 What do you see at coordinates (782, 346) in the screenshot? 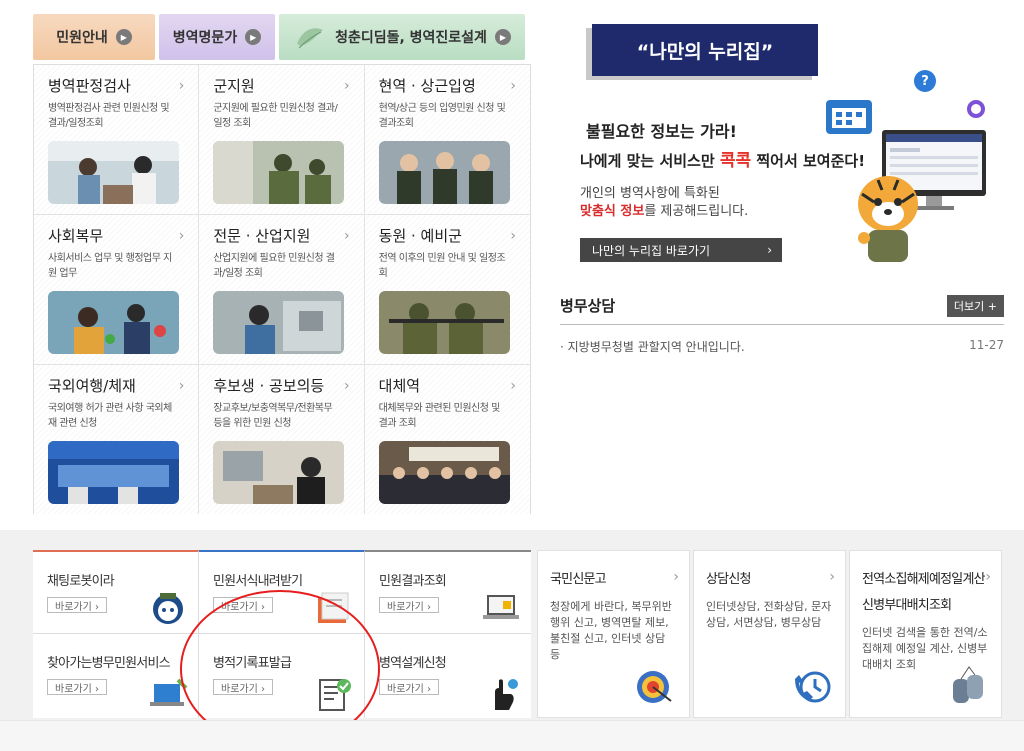
I see `list-item: · 지방병무청별 관할지역 안내입니다. 11-27` at bounding box center [782, 346].